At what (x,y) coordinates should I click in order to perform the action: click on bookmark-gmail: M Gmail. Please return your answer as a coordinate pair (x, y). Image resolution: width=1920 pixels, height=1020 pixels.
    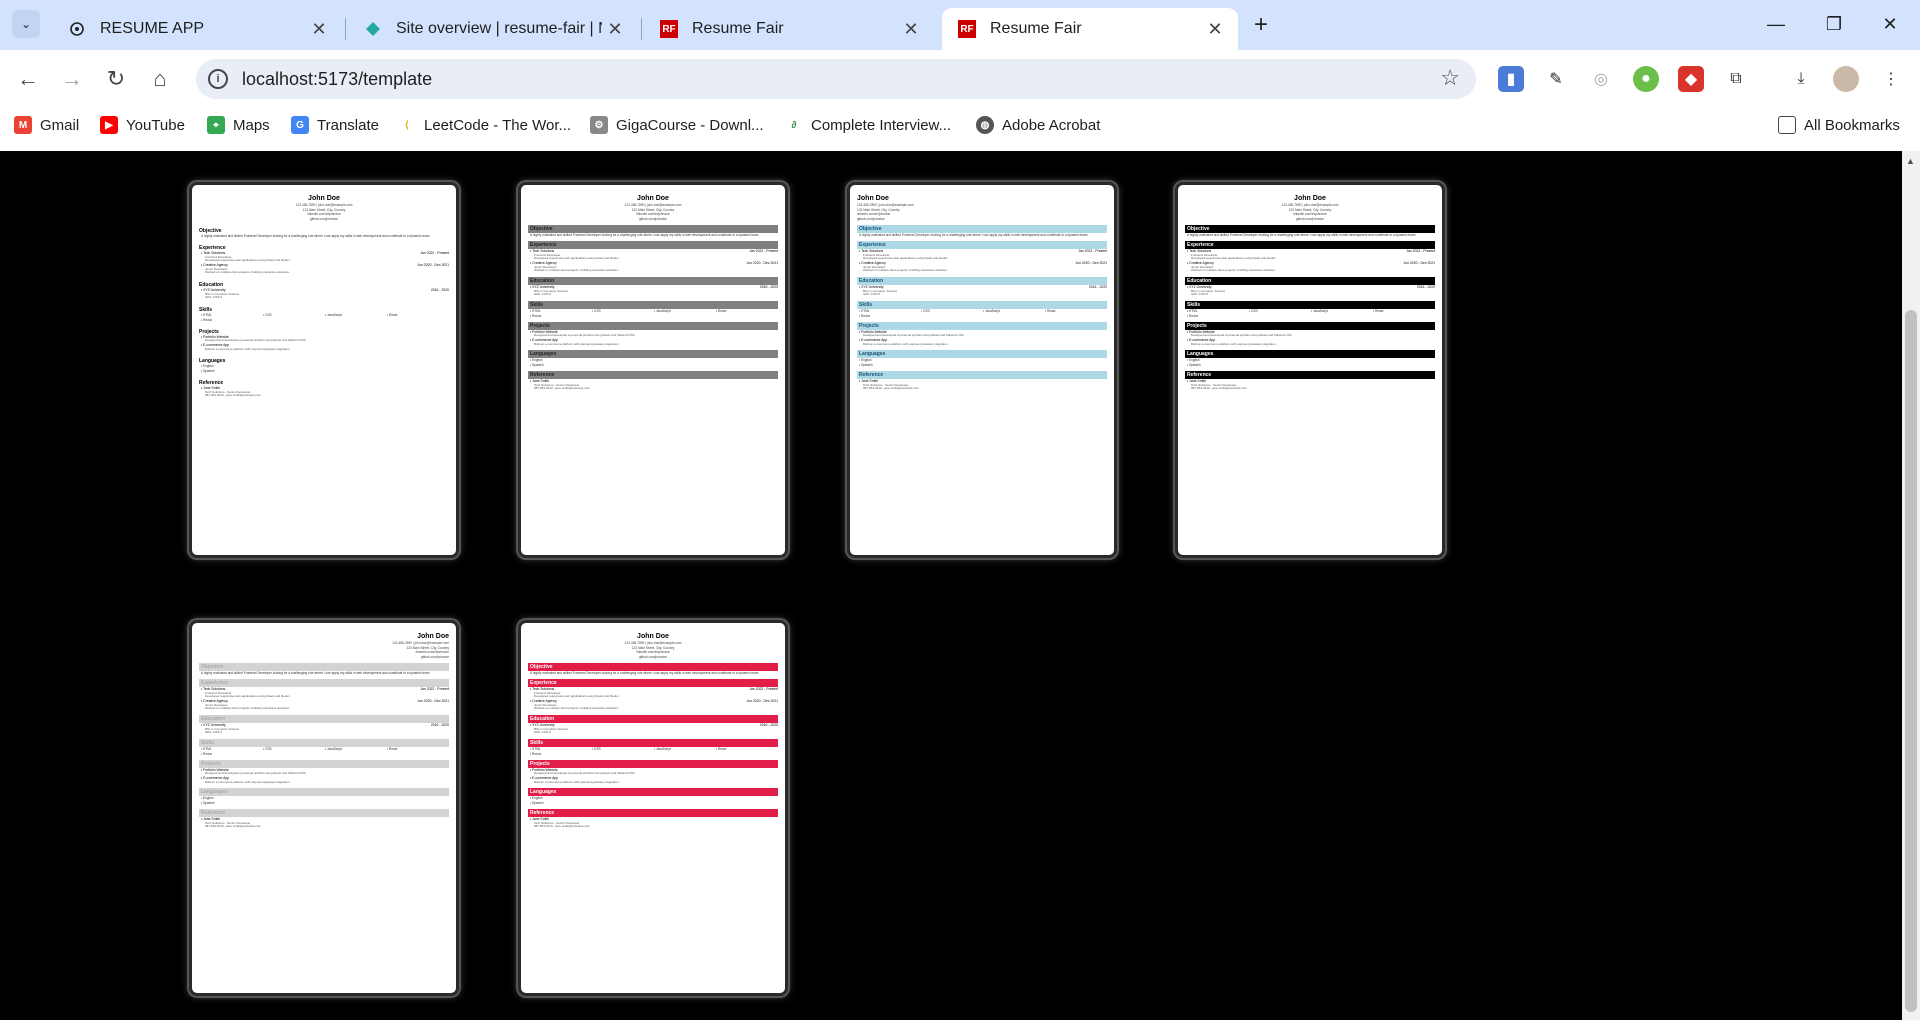
    Looking at the image, I should click on (46, 125).